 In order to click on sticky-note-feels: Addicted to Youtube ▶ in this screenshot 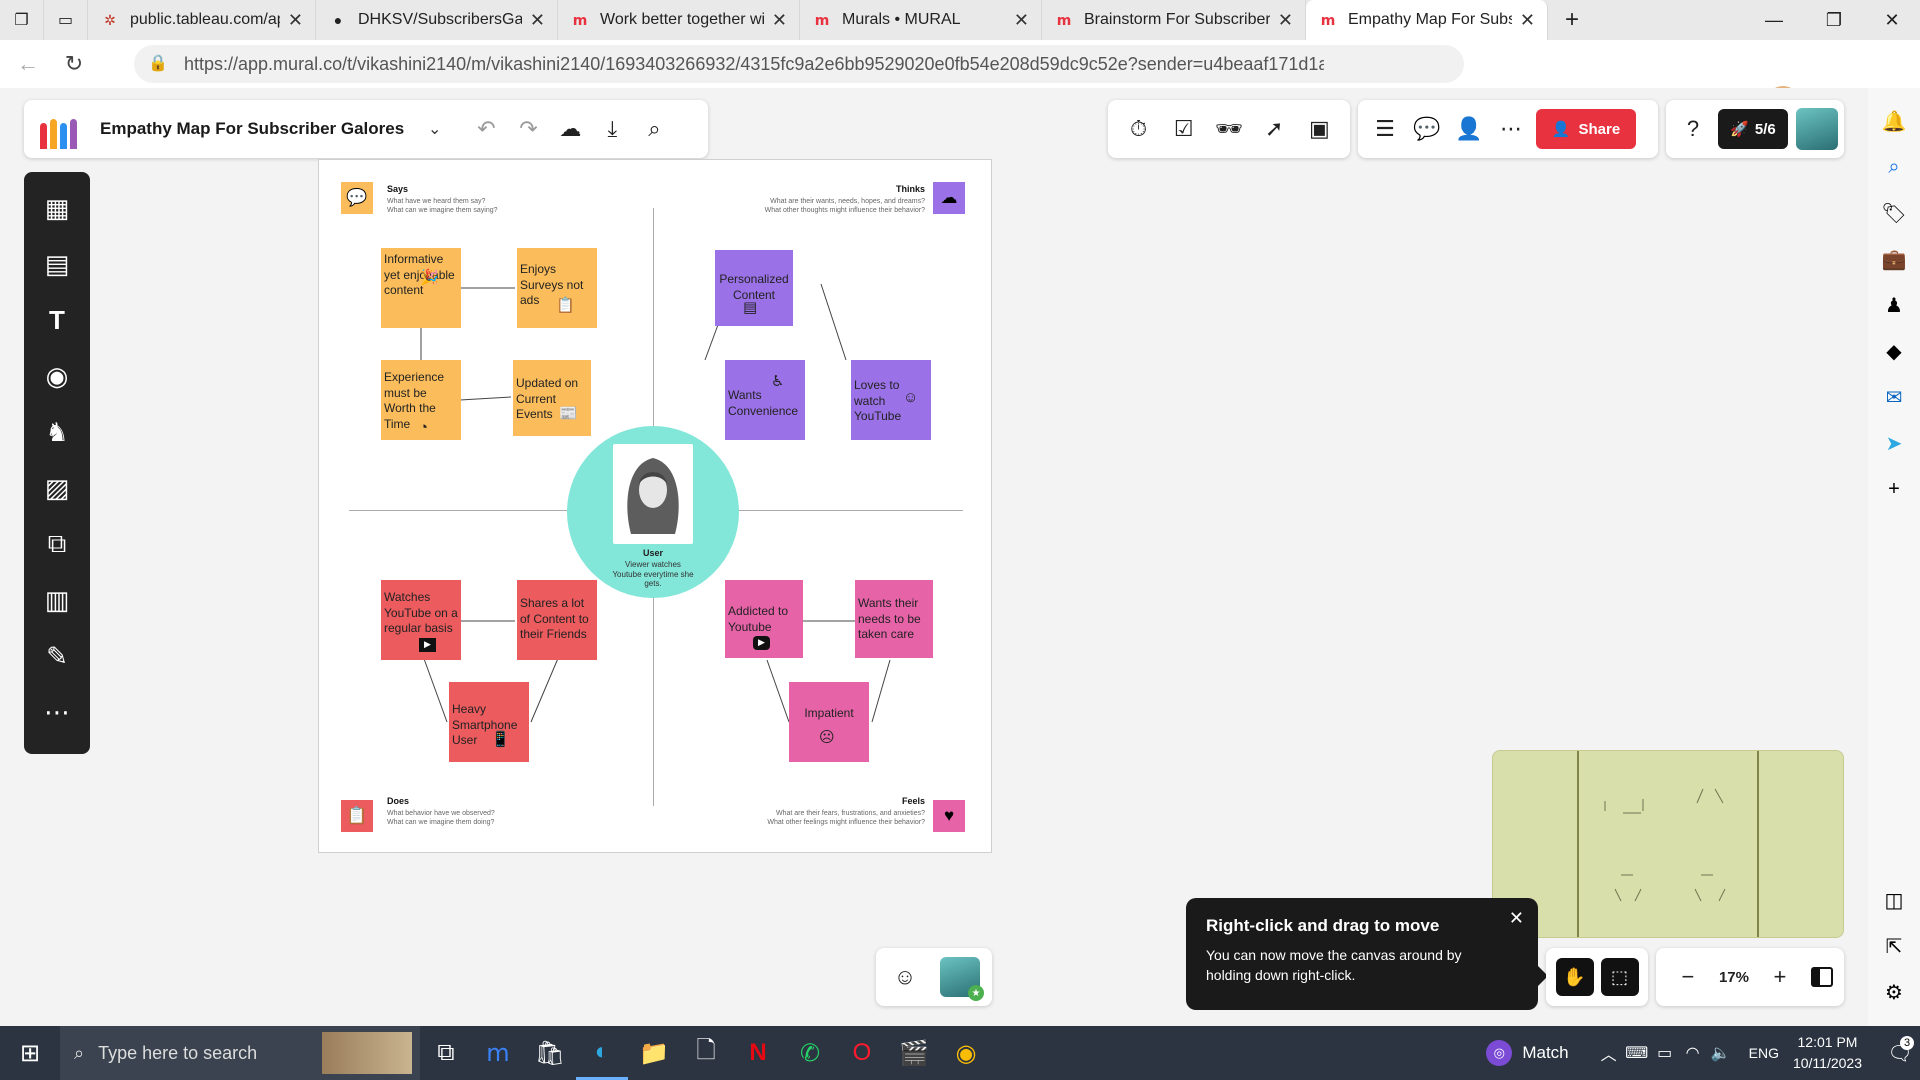, I will do `click(764, 619)`.